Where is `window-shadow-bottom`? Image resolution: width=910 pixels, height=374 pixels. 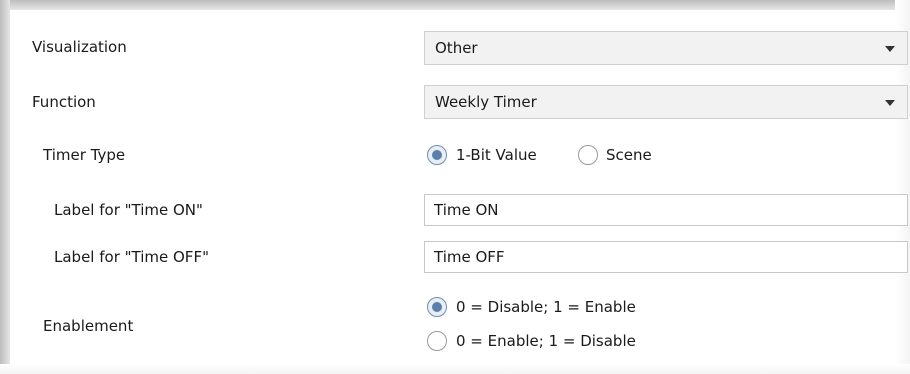
window-shadow-bottom is located at coordinates (455, 369).